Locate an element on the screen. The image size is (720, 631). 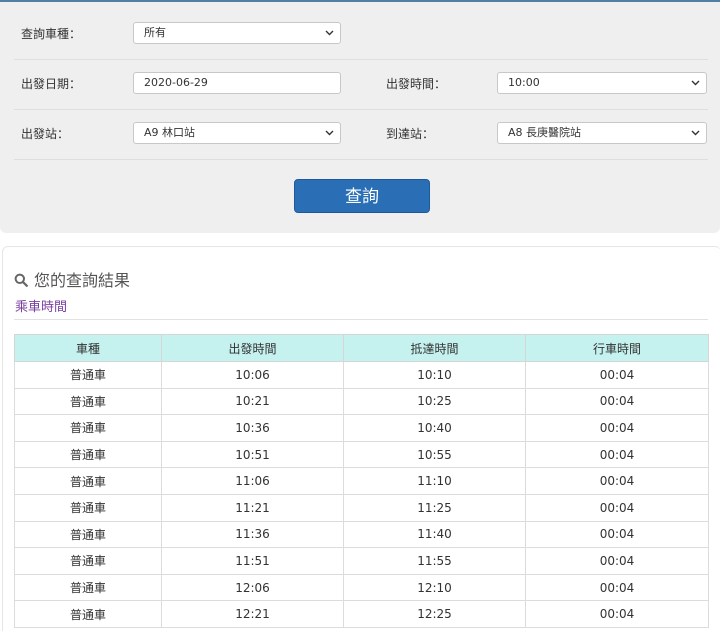
results-title: 您的查詢結果 is located at coordinates (72, 281).